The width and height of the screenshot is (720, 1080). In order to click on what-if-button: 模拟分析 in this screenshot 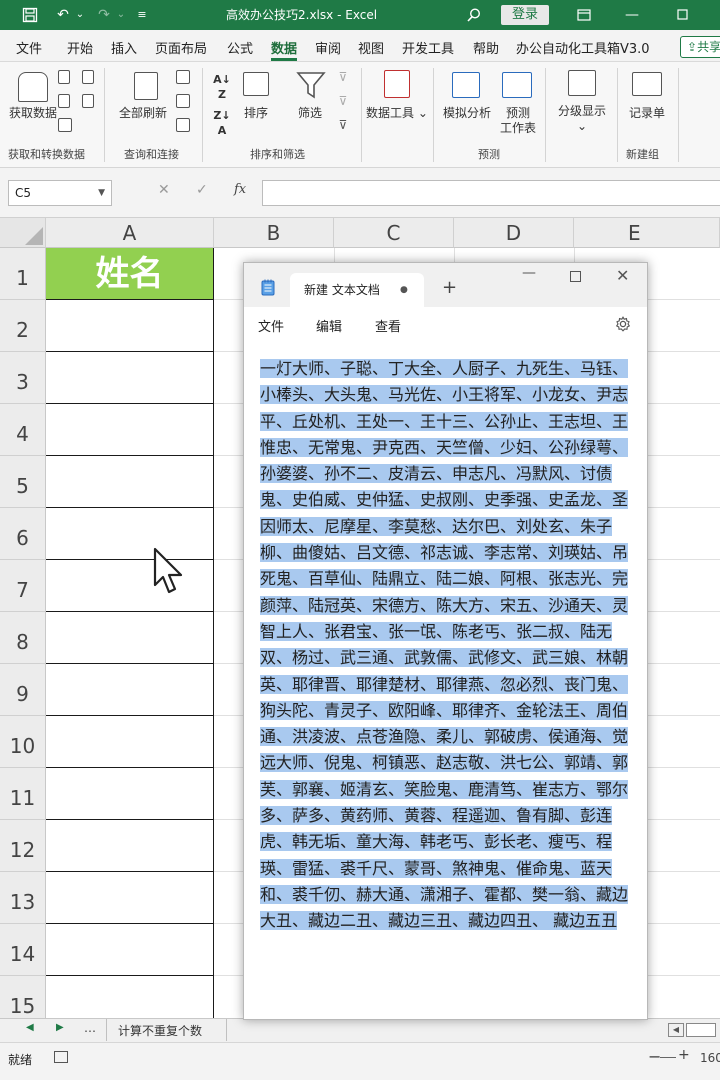, I will do `click(467, 113)`.